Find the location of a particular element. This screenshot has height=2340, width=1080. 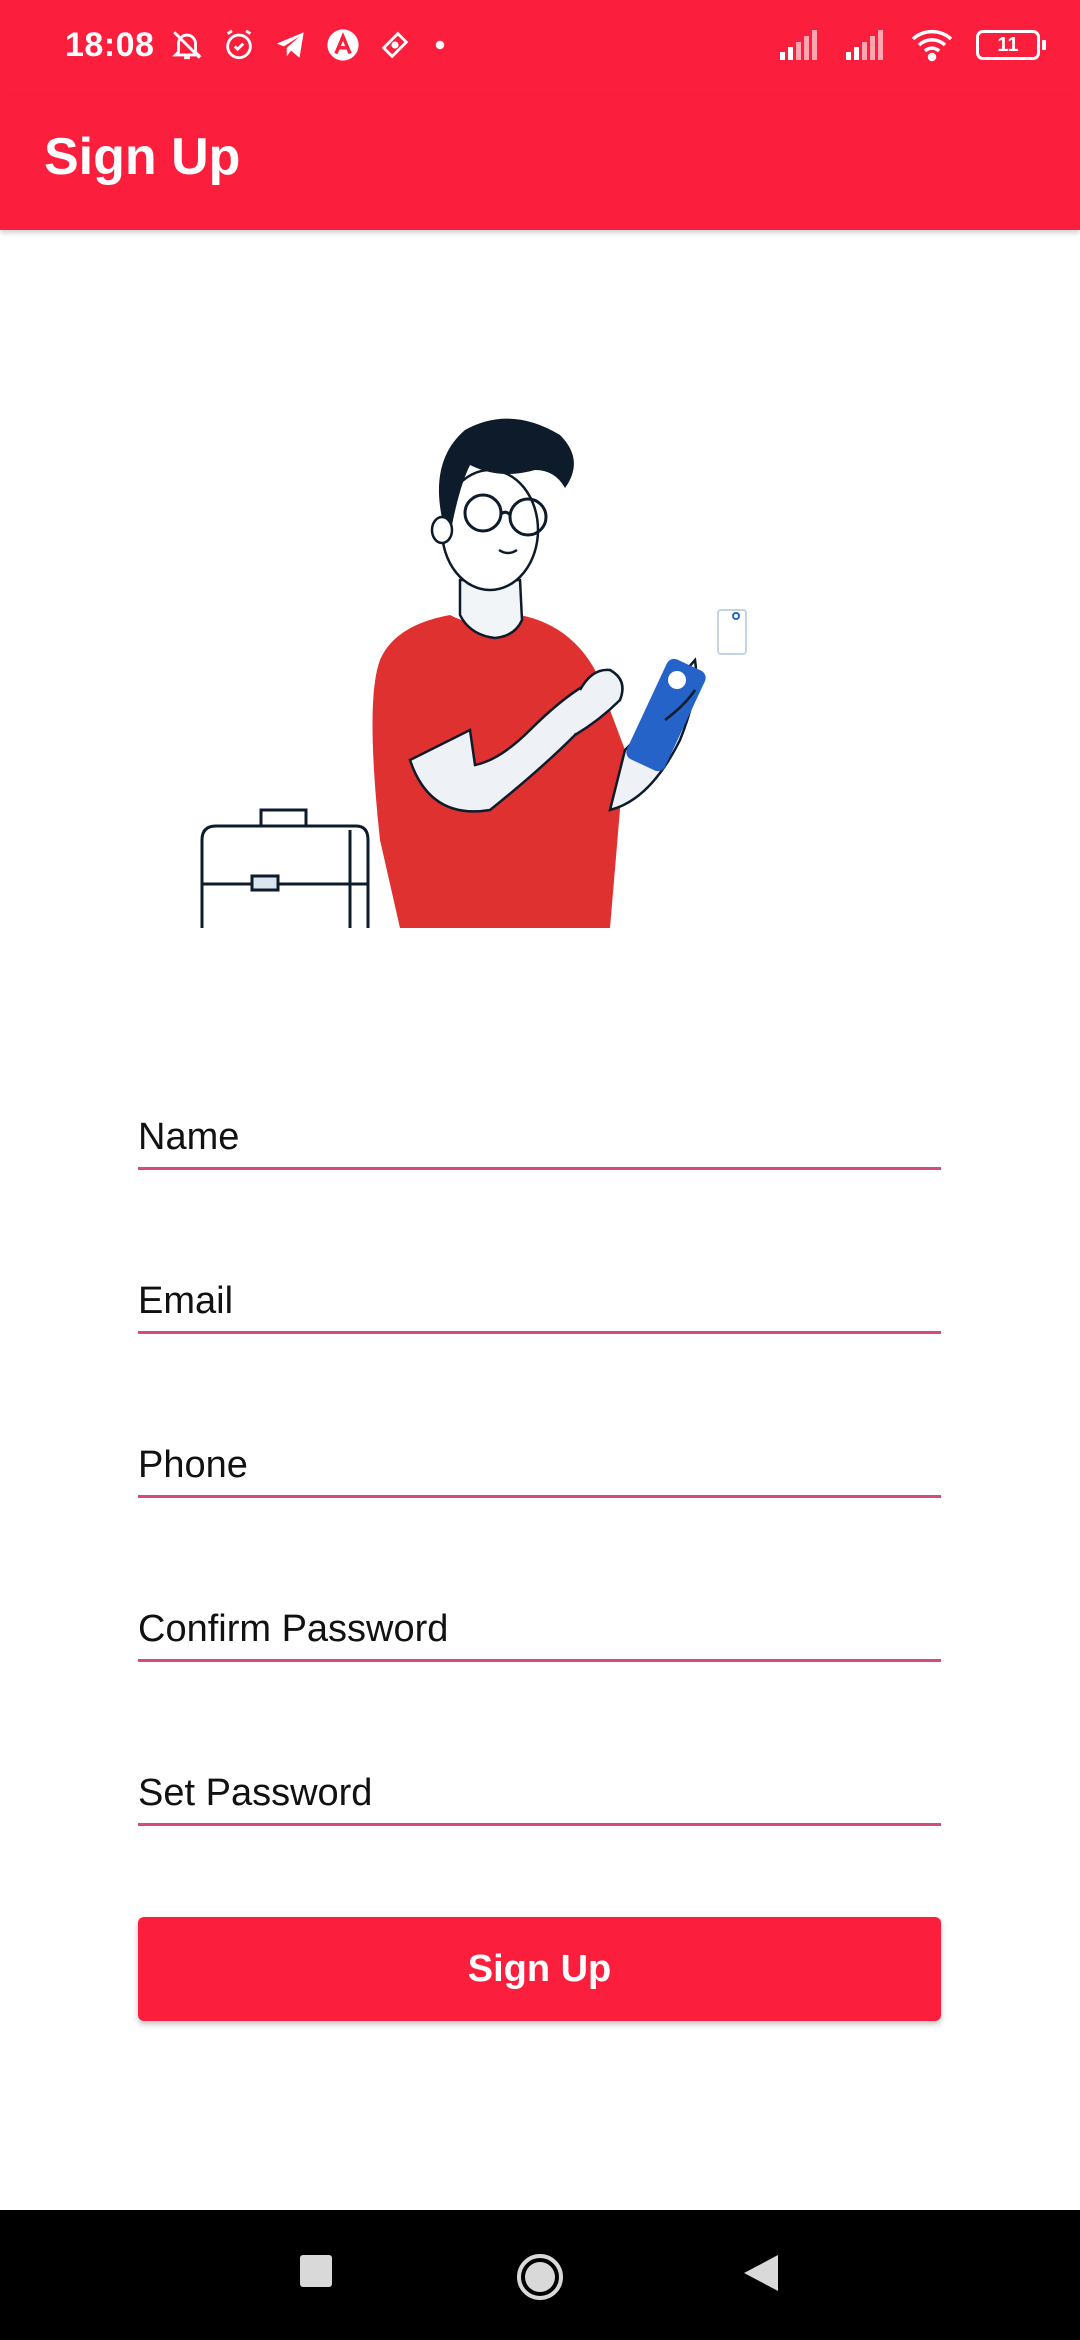

dot-icon is located at coordinates (440, 45).